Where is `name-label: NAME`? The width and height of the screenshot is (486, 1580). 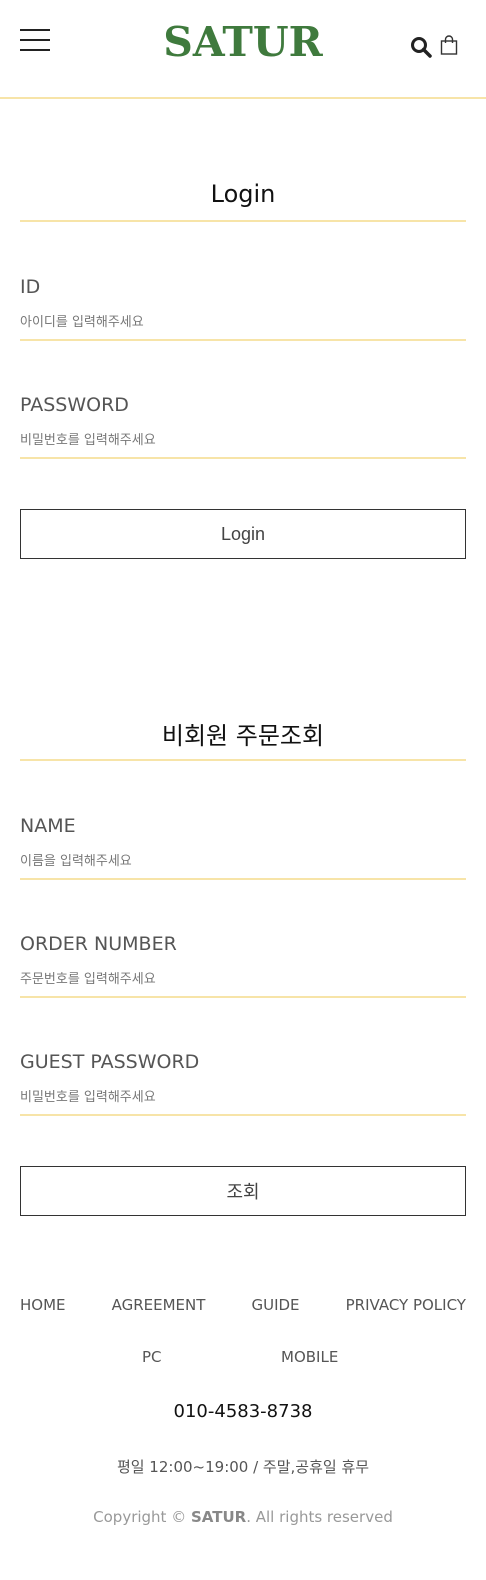
name-label: NAME is located at coordinates (48, 826).